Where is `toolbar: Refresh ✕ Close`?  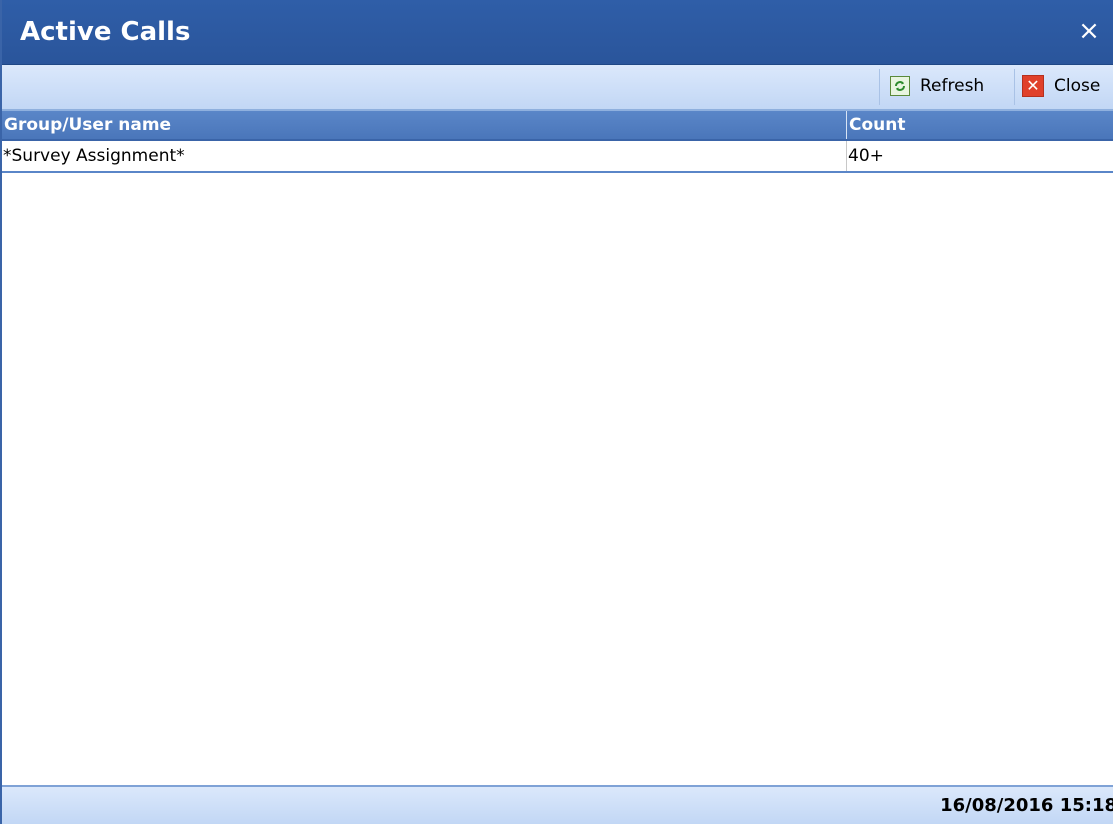 toolbar: Refresh ✕ Close is located at coordinates (557, 88).